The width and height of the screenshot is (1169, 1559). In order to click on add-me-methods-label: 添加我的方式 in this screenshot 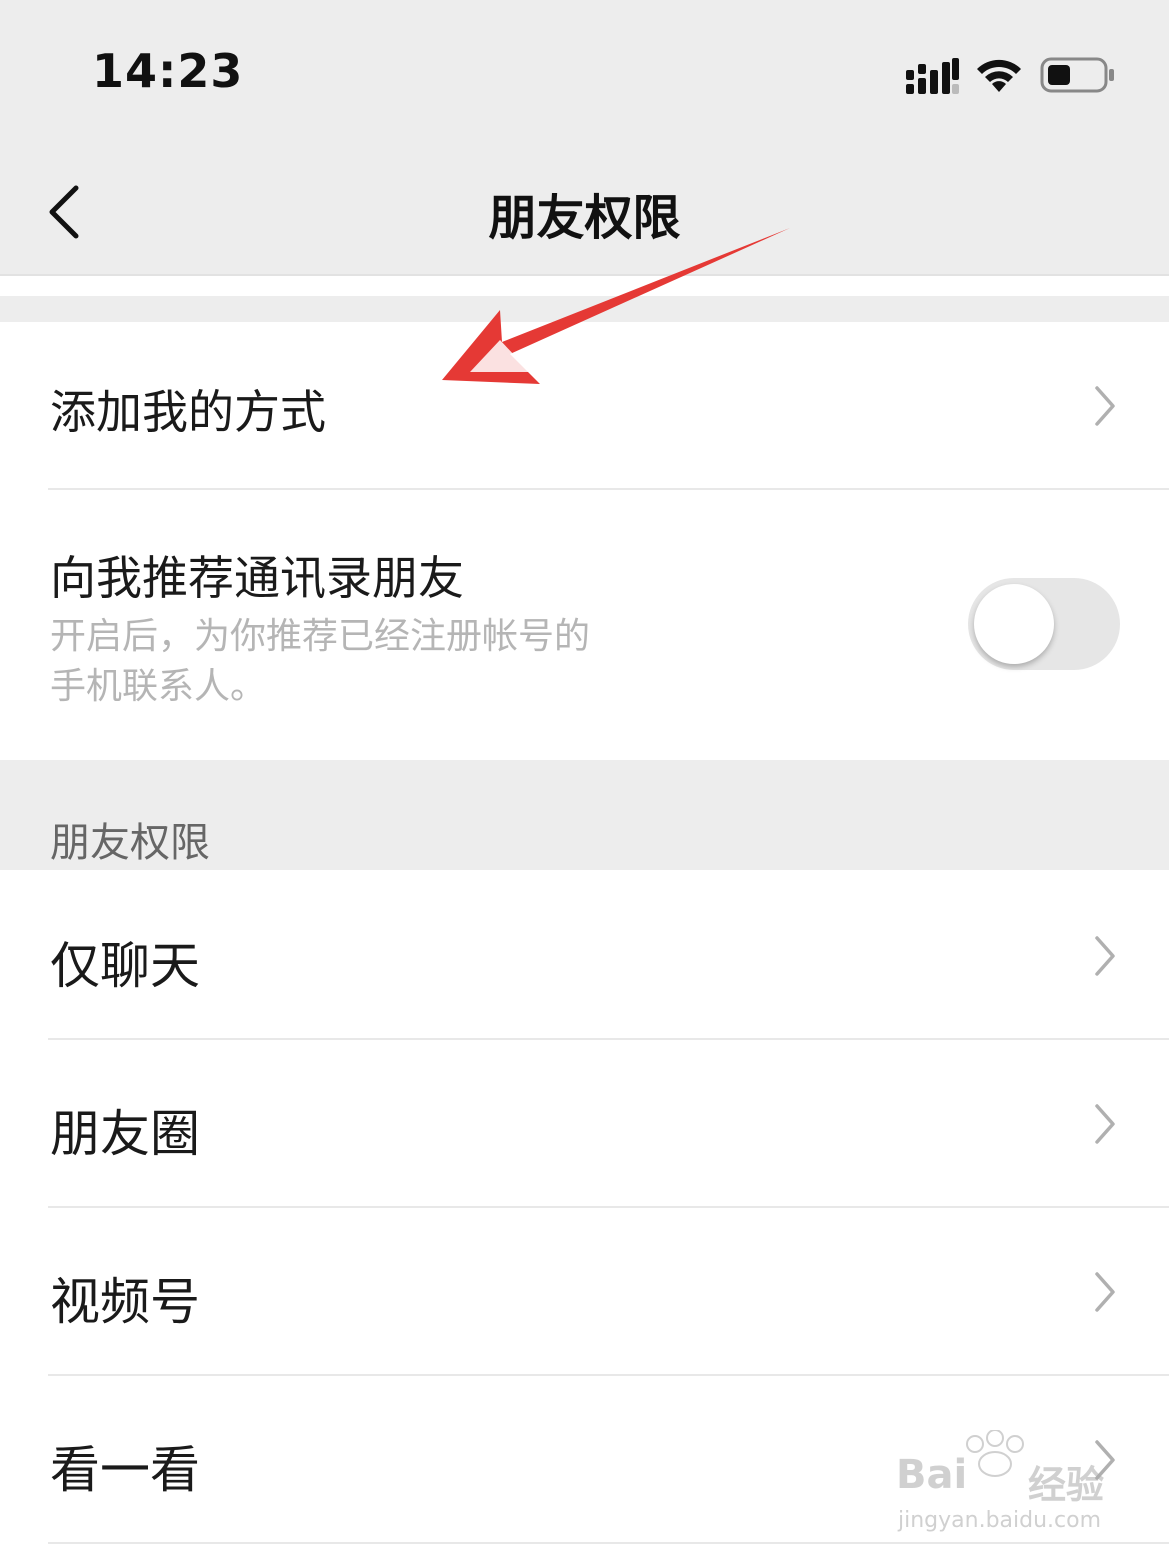, I will do `click(188, 412)`.